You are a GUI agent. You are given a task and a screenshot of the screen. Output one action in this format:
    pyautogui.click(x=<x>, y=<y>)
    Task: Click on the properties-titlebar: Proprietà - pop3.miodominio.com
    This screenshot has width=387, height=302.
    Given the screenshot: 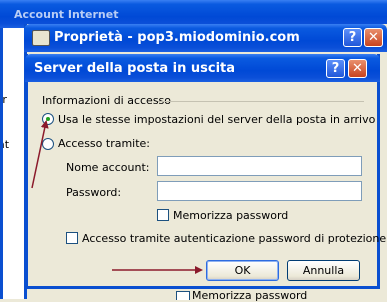 What is the action you would take?
    pyautogui.click(x=205, y=38)
    